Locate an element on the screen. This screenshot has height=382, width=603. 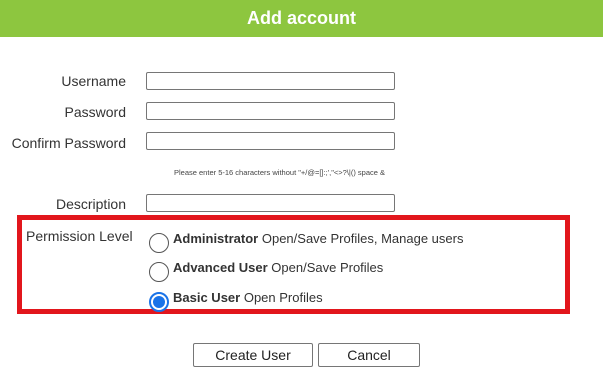
username-label: Username is located at coordinates (93, 81).